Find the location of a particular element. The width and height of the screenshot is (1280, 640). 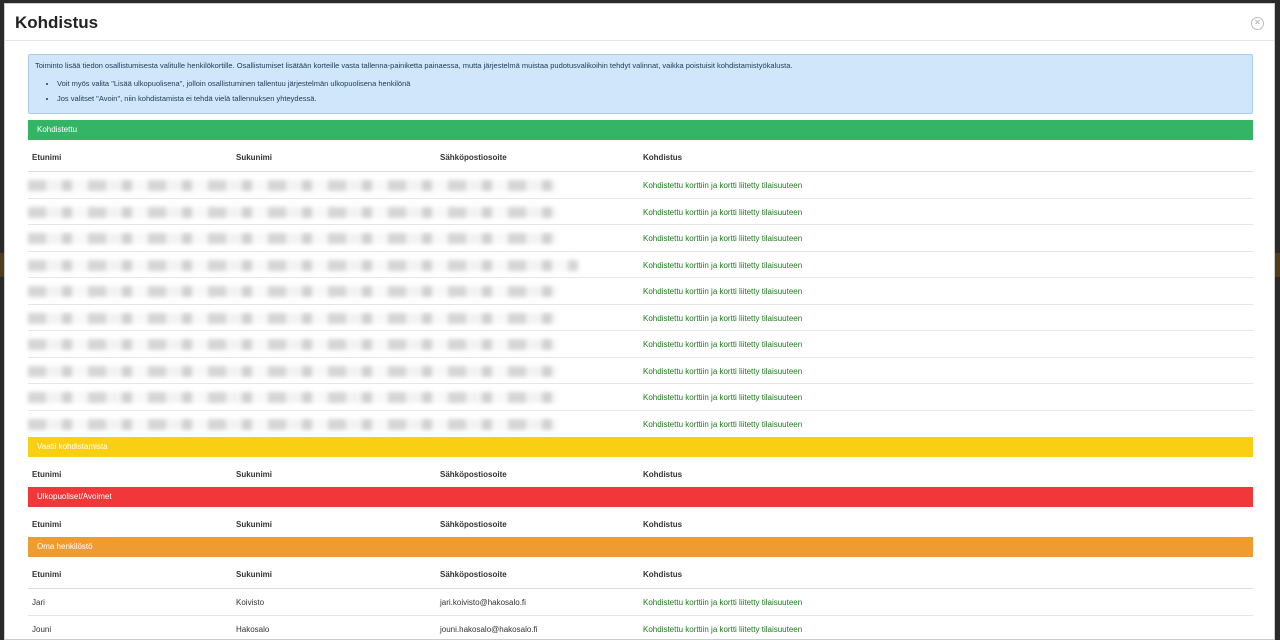

last-name-cell: Koivisto is located at coordinates (250, 602).